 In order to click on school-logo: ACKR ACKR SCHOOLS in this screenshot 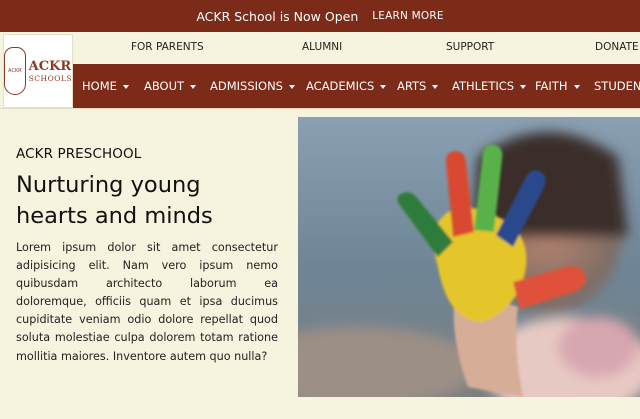, I will do `click(38, 71)`.